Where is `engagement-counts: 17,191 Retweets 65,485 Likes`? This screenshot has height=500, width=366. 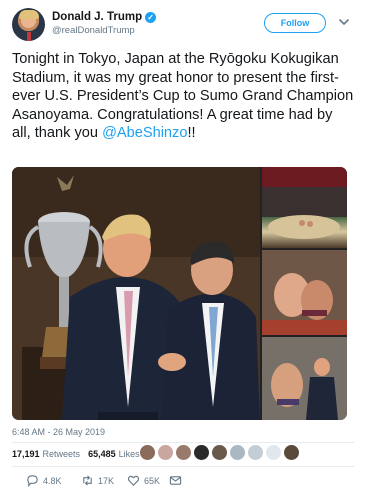 engagement-counts: 17,191 Retweets 65,485 Likes is located at coordinates (76, 454).